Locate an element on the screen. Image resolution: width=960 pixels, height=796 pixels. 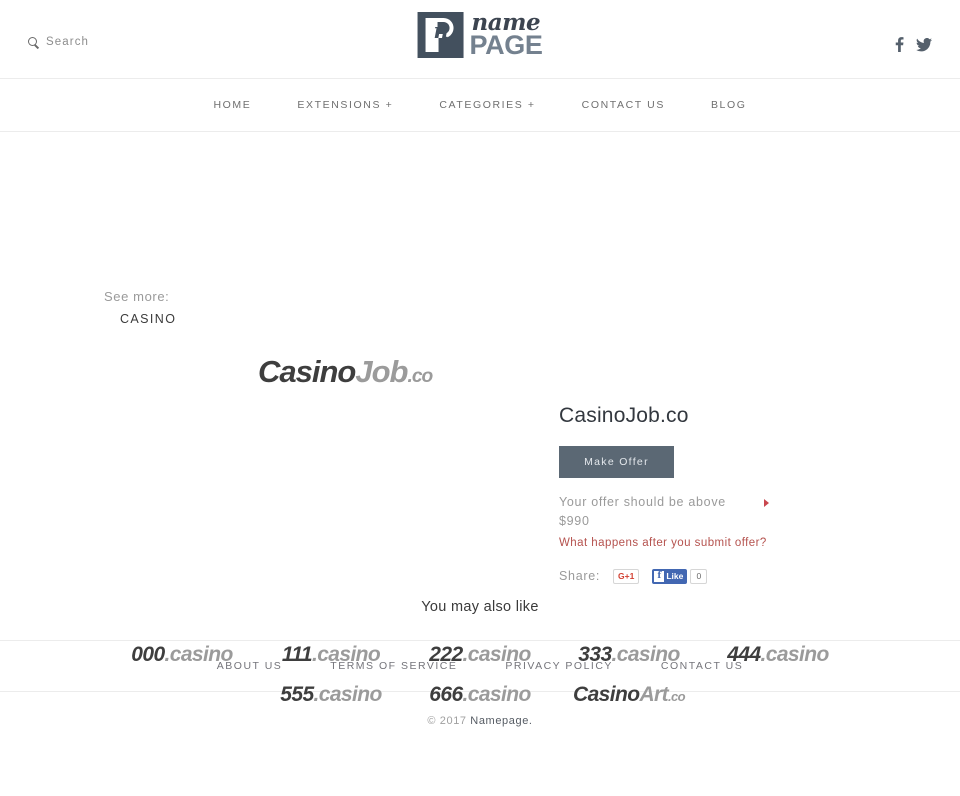
hero-domain-primary: Casino is located at coordinates (307, 371).